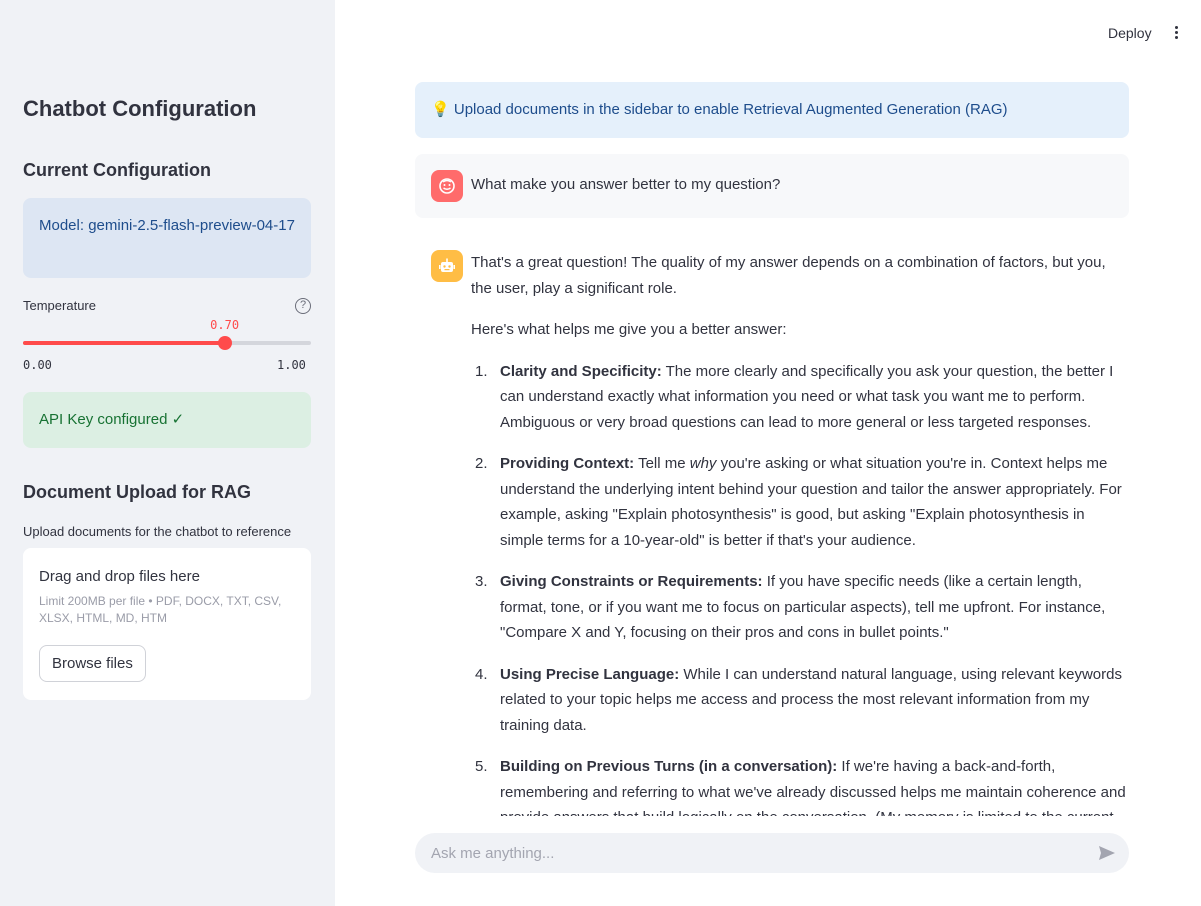  What do you see at coordinates (225, 325) in the screenshot?
I see `temperature-value: 0.70` at bounding box center [225, 325].